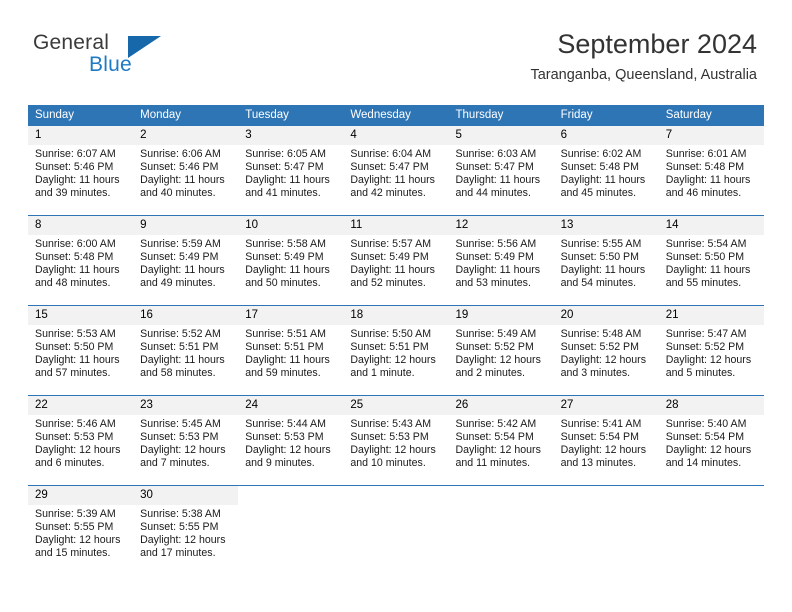 This screenshot has height=612, width=792. I want to click on sunset-text: Sunset: 5:47 PM, so click(284, 167).